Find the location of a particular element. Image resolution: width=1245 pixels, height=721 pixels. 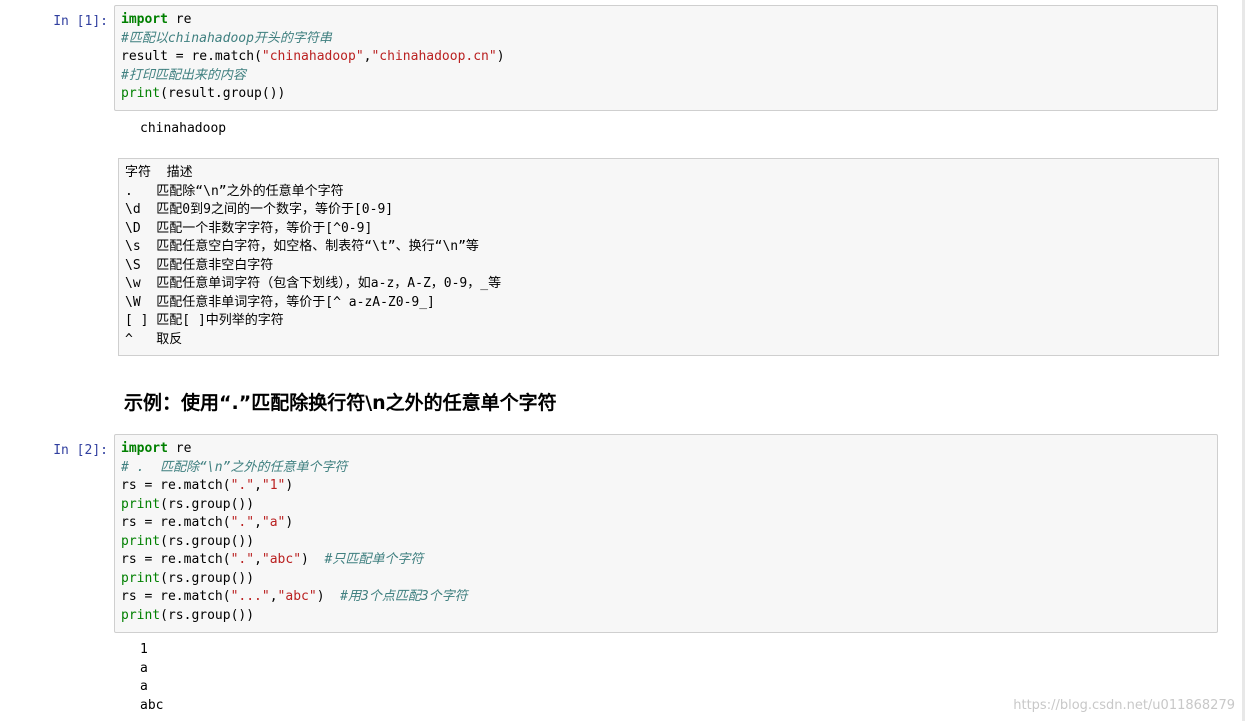

output-cell-1: chinahadoop is located at coordinates (183, 129).